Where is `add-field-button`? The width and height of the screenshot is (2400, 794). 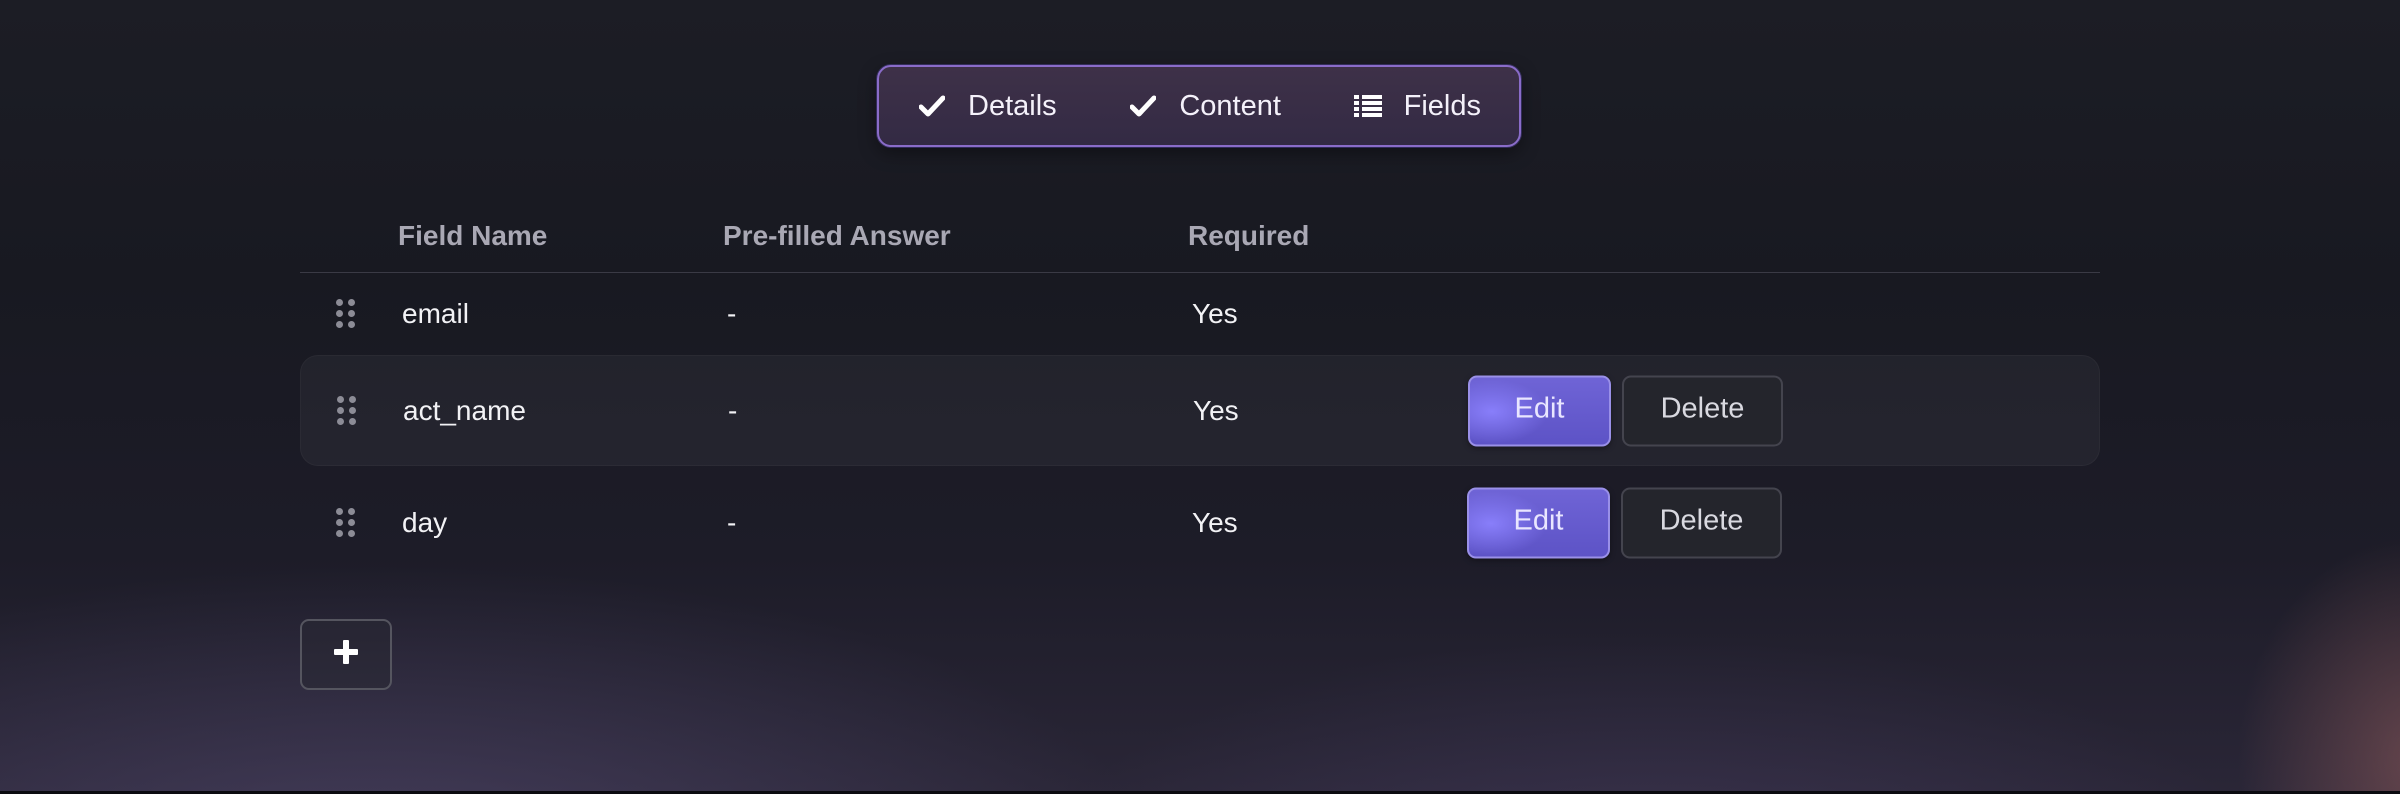 add-field-button is located at coordinates (346, 654).